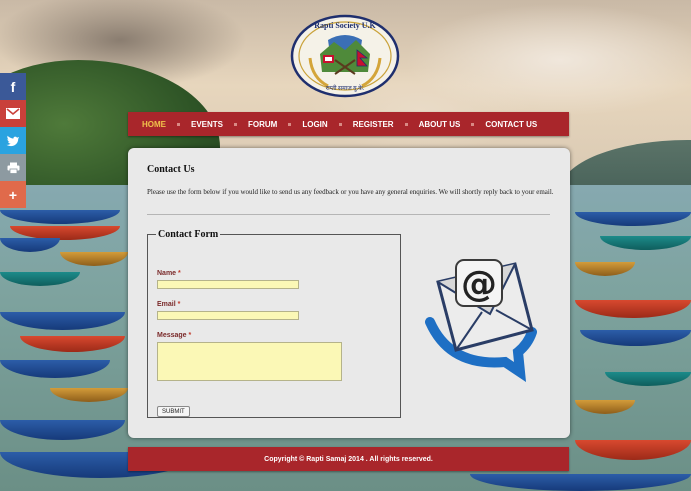  What do you see at coordinates (440, 124) in the screenshot?
I see `nav-about-us: ABOUT US` at bounding box center [440, 124].